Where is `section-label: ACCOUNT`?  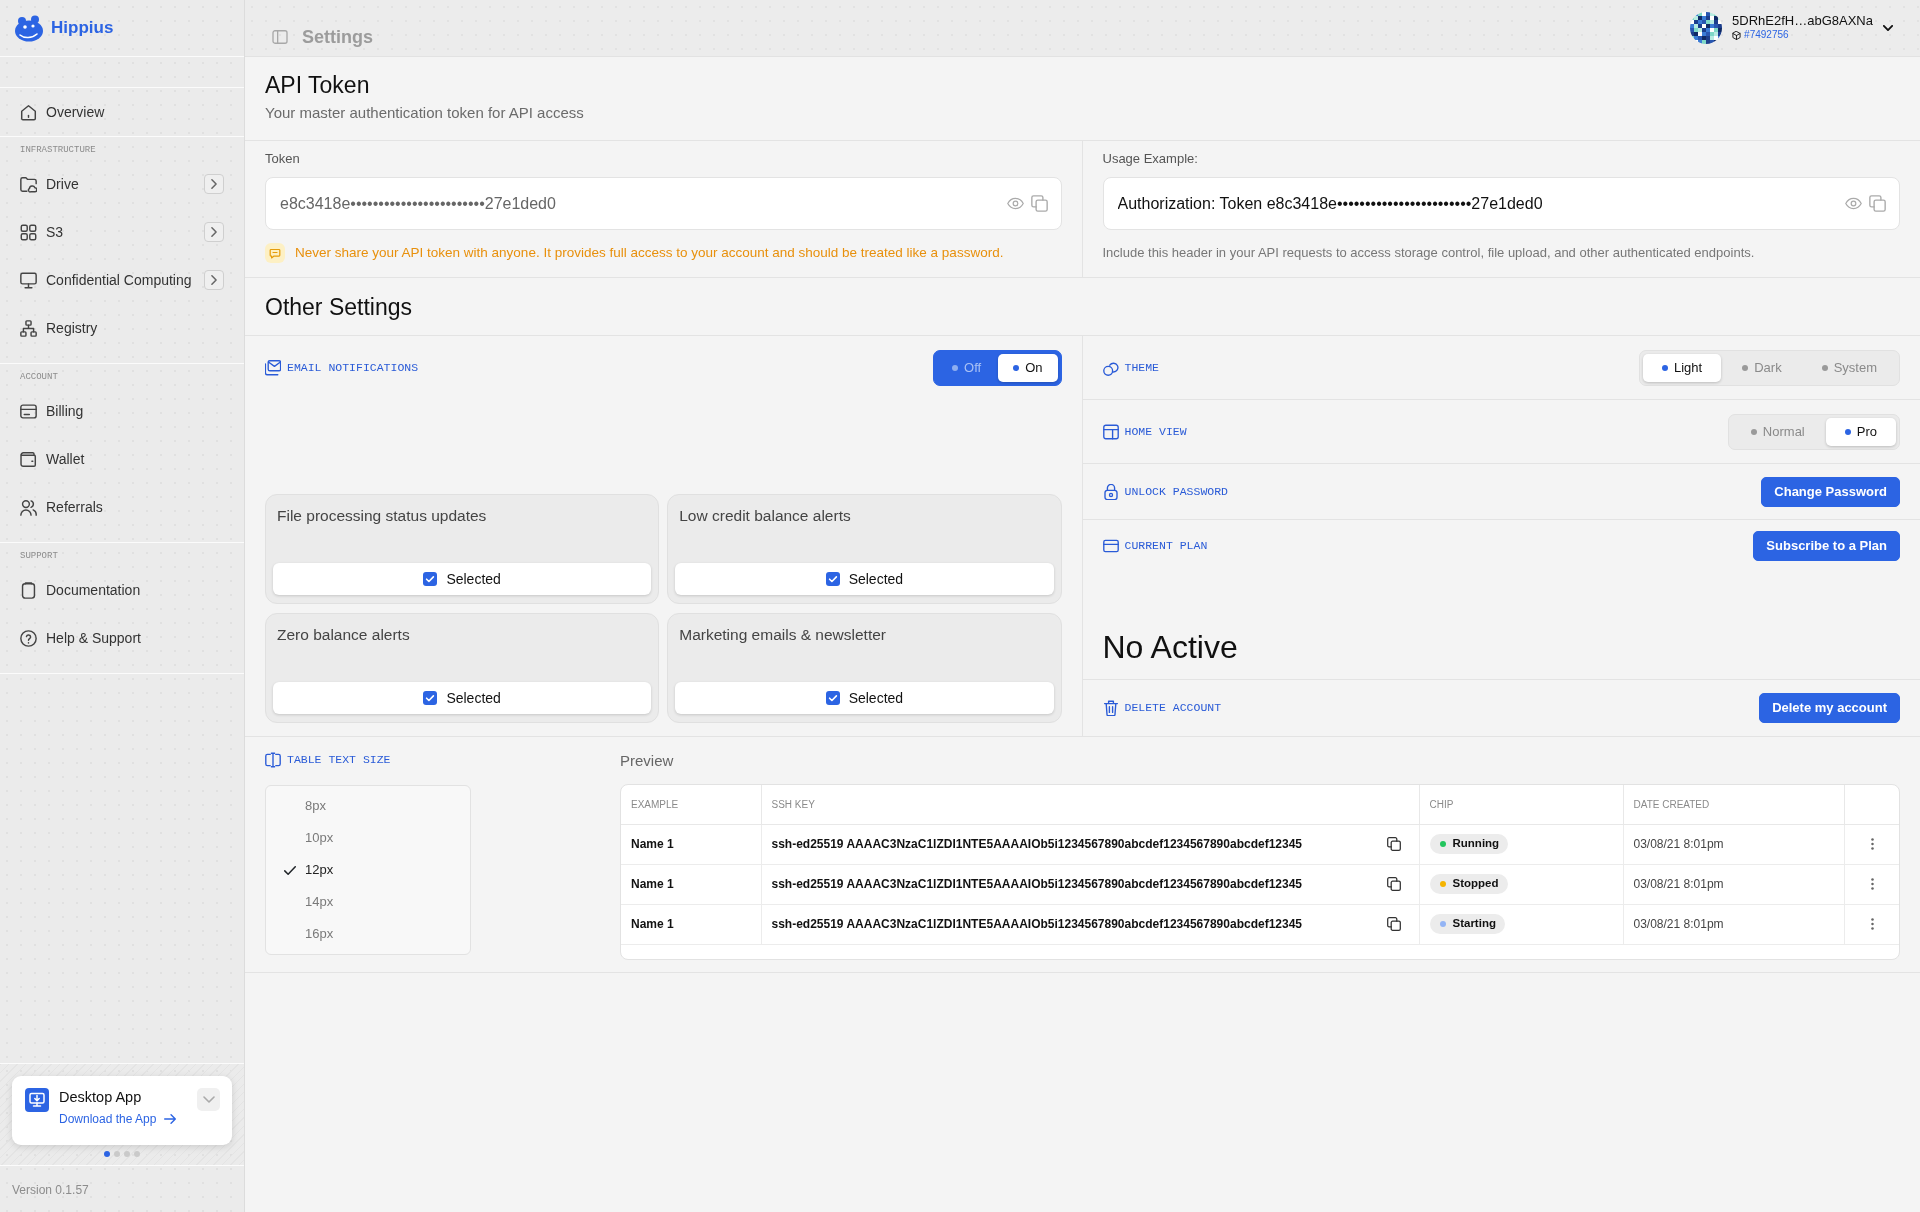 section-label: ACCOUNT is located at coordinates (39, 377).